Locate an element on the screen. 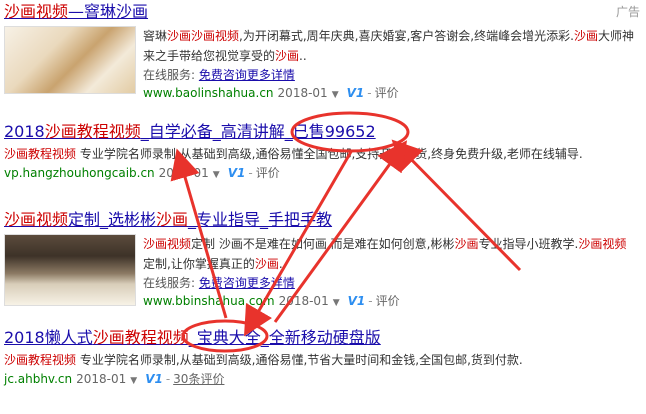 This screenshot has height=414, width=646. result-meta: jc.ahbhv.cn 2018-01 ▼ V1-30条评价 is located at coordinates (114, 379).